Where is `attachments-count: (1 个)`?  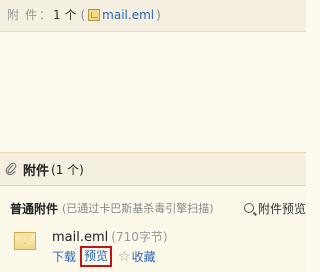
attachments-count: (1 个) is located at coordinates (67, 169).